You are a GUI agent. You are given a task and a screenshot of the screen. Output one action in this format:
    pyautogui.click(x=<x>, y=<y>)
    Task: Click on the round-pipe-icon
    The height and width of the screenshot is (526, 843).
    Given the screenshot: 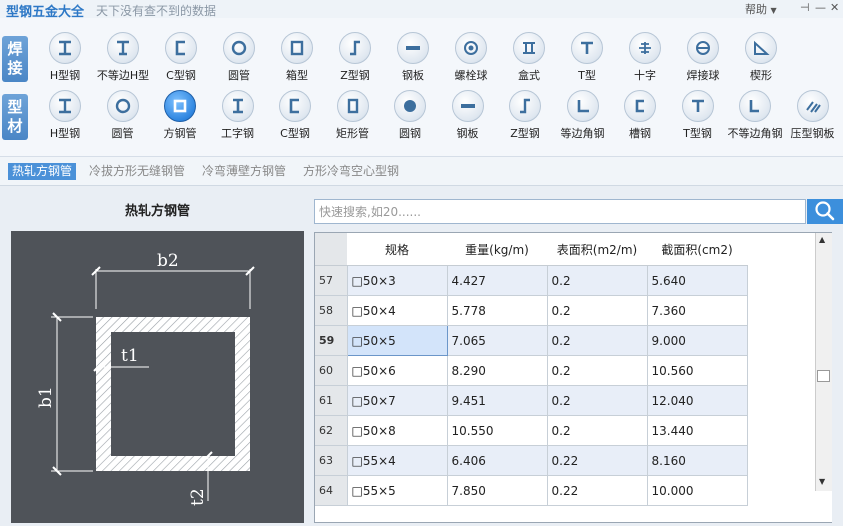 What is the action you would take?
    pyautogui.click(x=122, y=106)
    